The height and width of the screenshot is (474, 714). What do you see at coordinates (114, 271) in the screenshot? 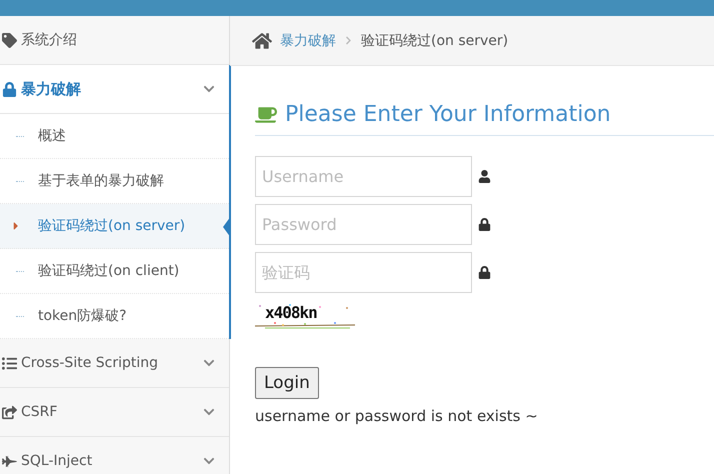
I see `submenu-item: 验证码绕过(on client)` at bounding box center [114, 271].